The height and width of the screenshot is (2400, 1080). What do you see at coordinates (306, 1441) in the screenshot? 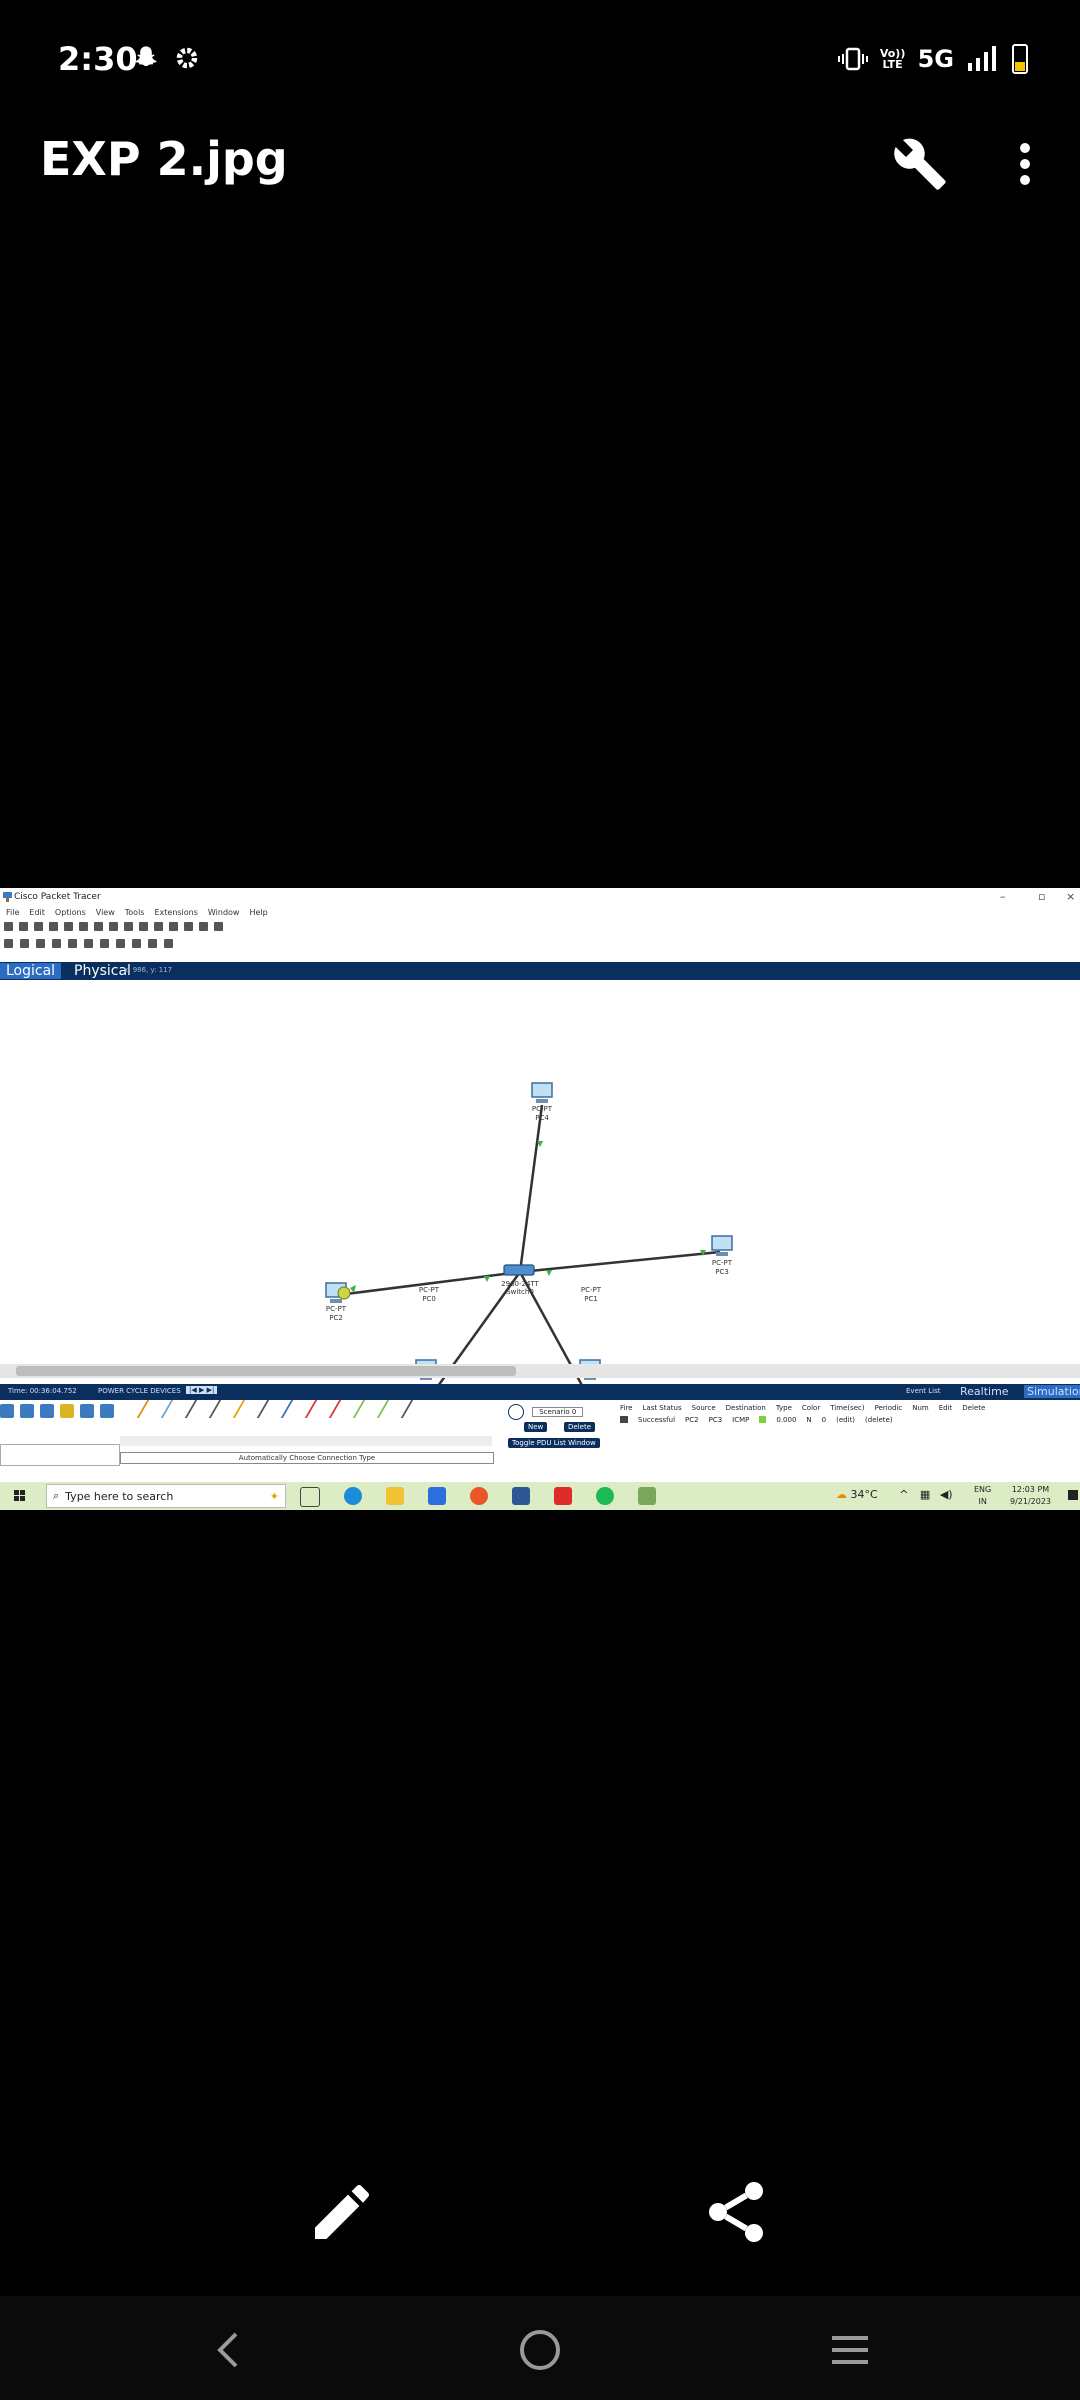
I see `connection-list-scrollbar` at bounding box center [306, 1441].